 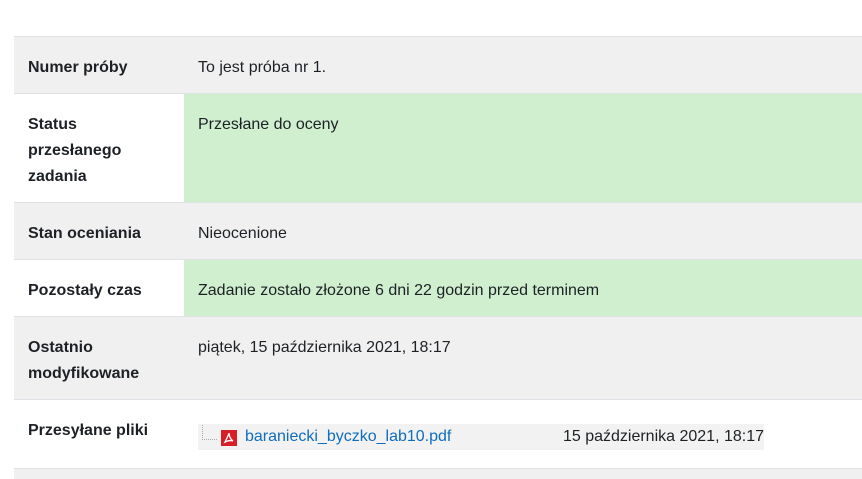 I want to click on file-link: baraniecki_byczko_lab10.pdf, so click(x=348, y=437).